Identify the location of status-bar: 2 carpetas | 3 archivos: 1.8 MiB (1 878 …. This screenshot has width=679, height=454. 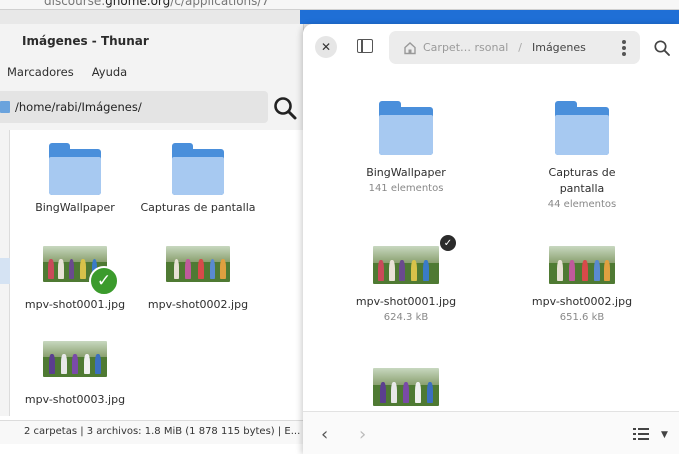
(151, 432).